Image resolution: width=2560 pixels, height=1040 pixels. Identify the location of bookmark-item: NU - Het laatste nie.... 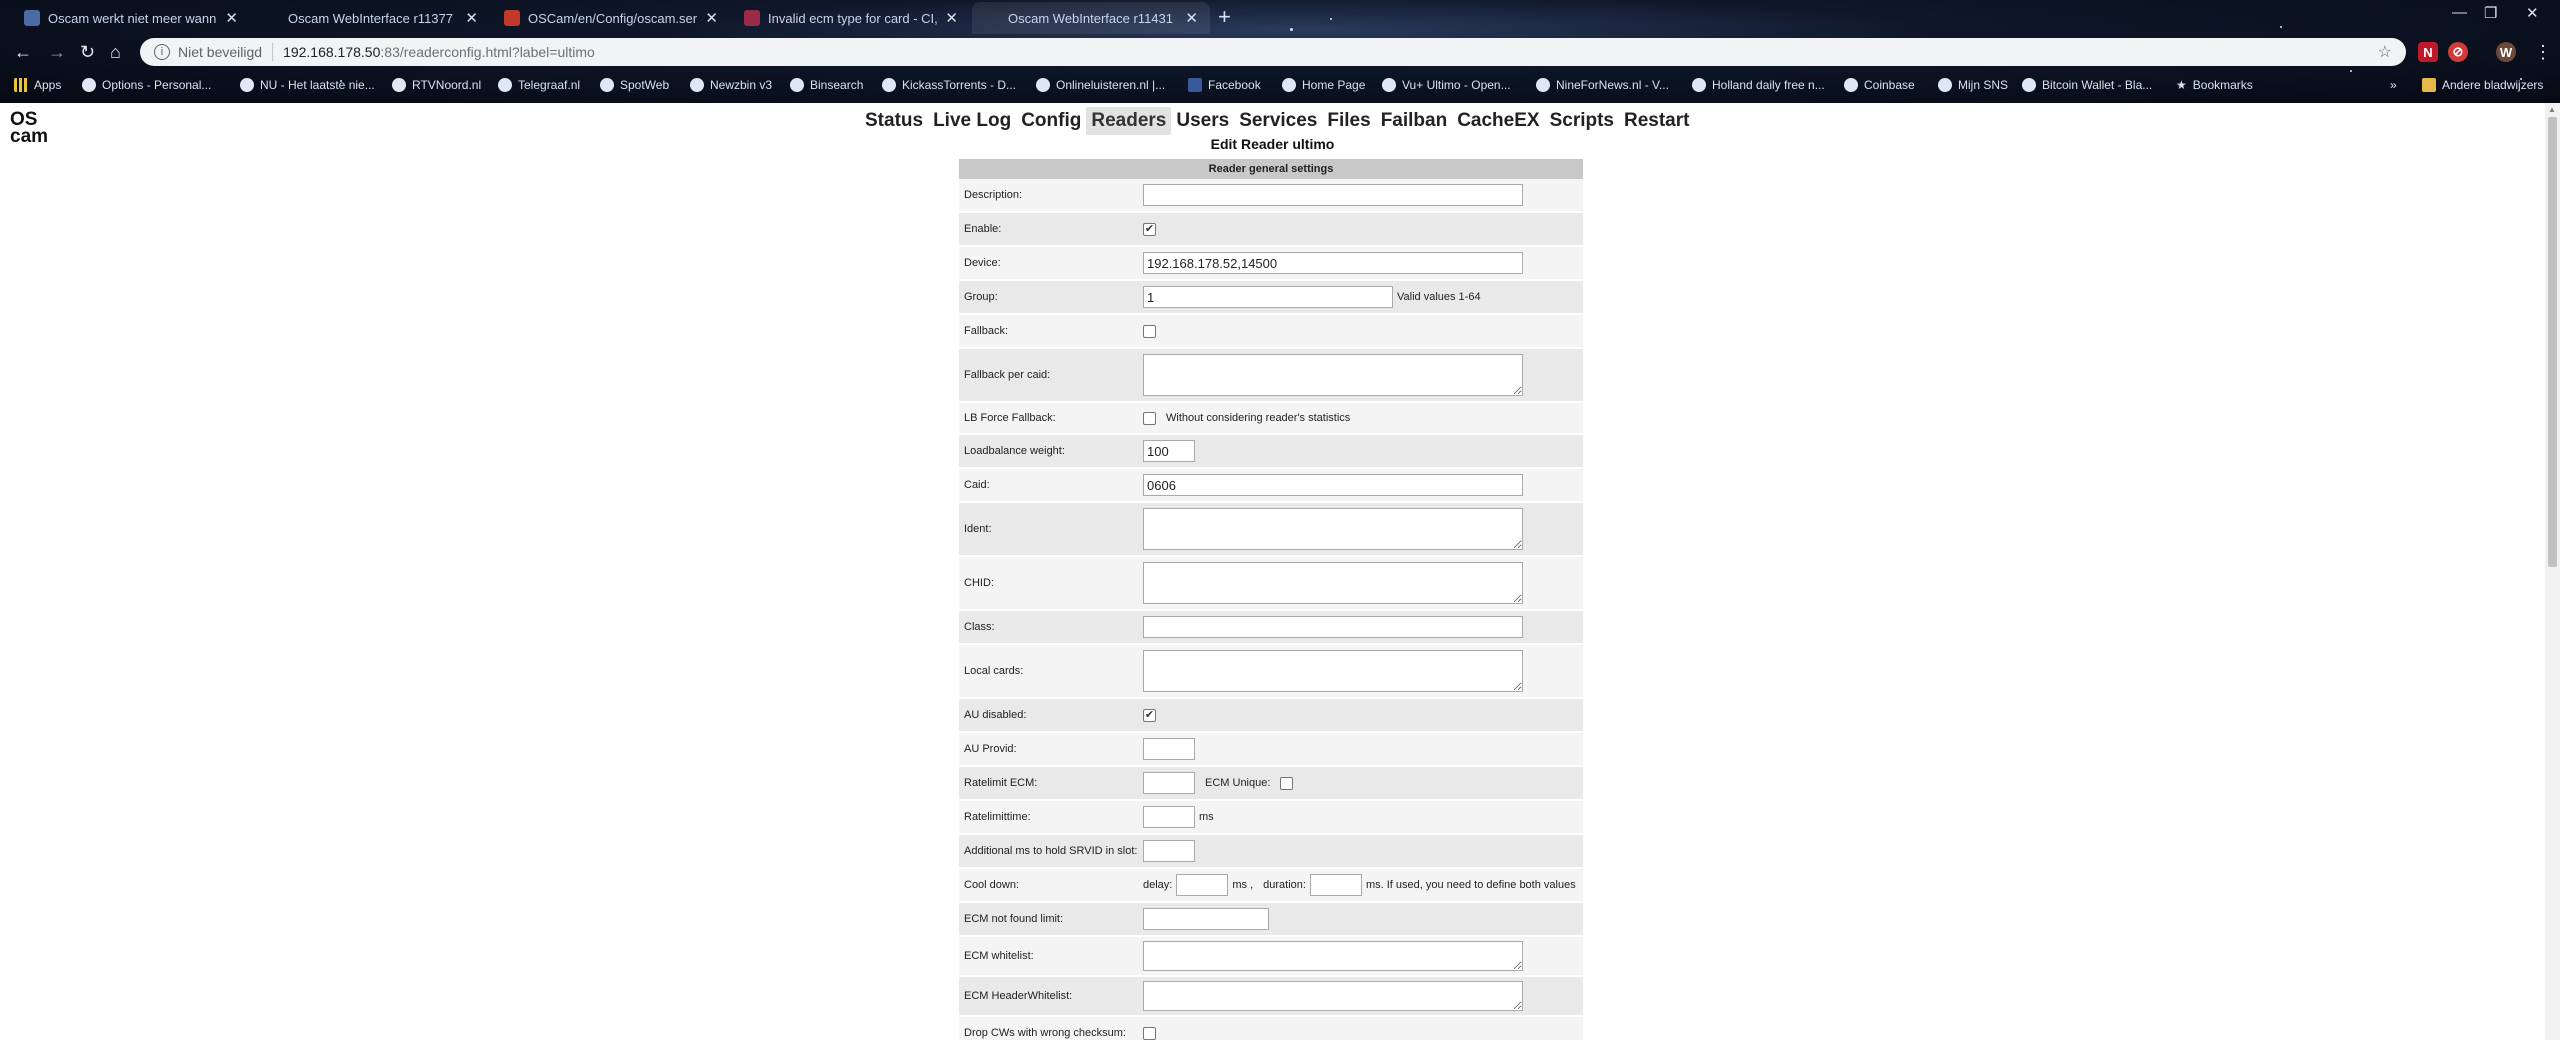
(307, 85).